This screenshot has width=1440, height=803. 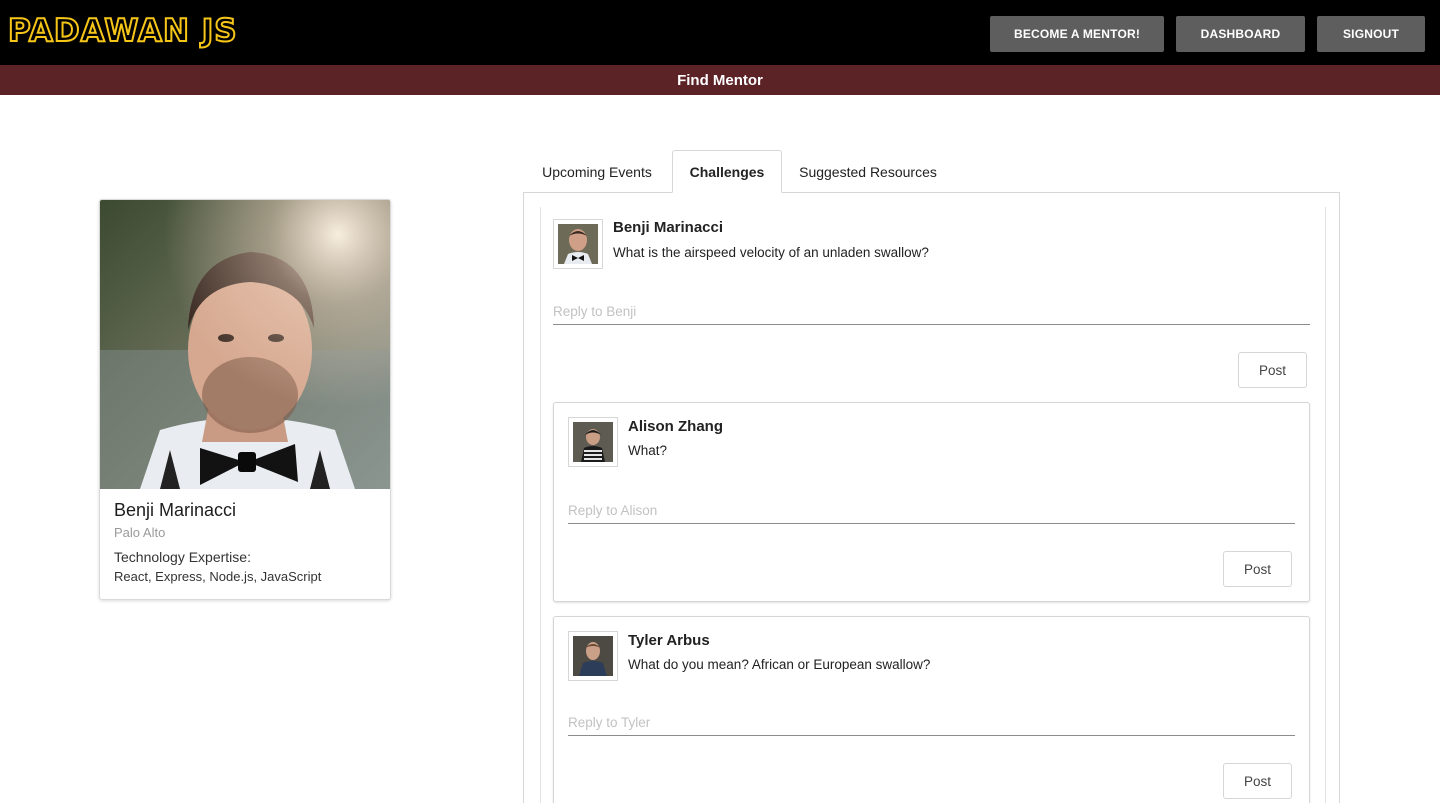 What do you see at coordinates (245, 344) in the screenshot?
I see `mentor-profile-photo` at bounding box center [245, 344].